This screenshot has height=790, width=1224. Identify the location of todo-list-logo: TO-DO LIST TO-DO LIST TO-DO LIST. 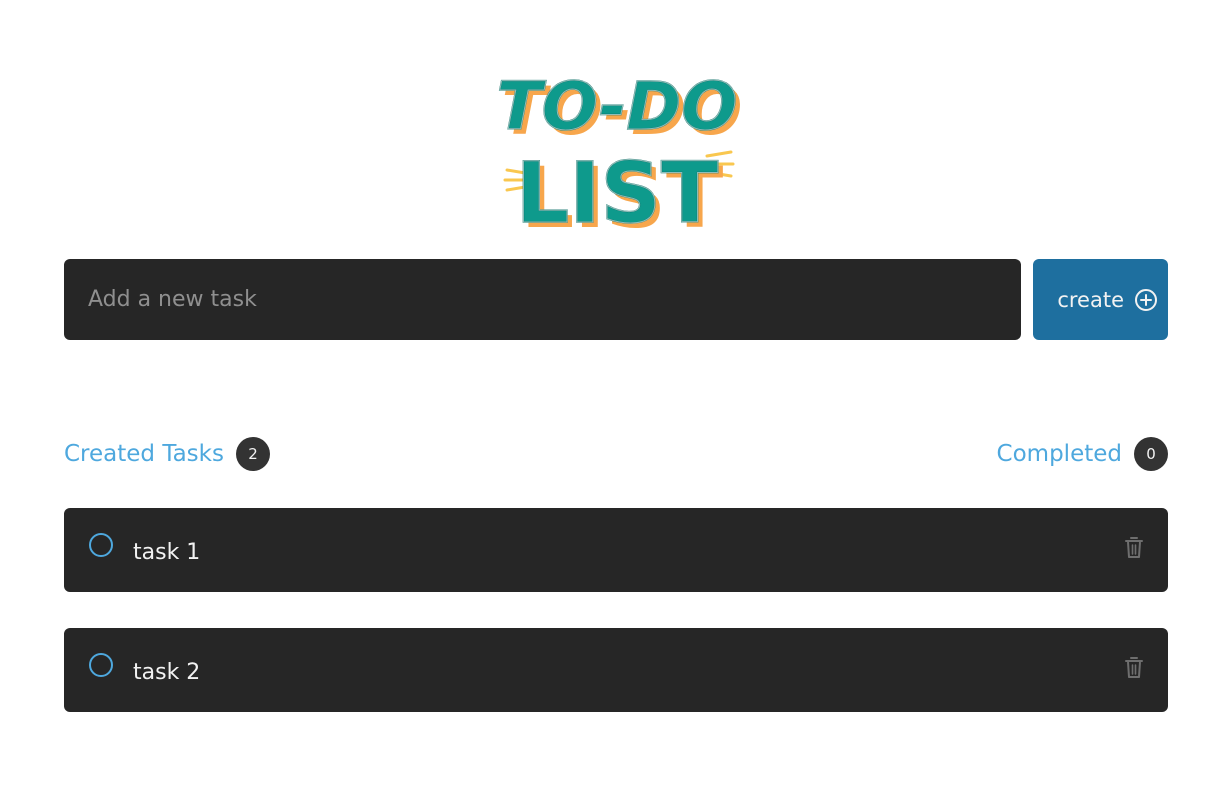
(617, 148).